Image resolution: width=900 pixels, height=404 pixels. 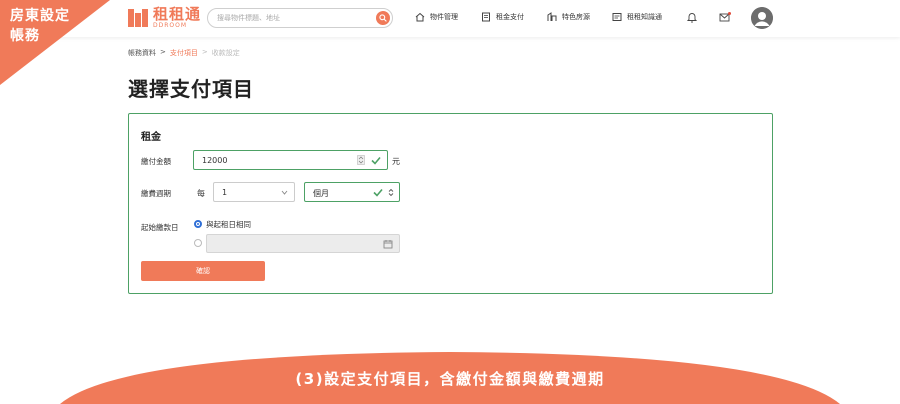 I want to click on page-title: 選擇支付項目, so click(x=191, y=89).